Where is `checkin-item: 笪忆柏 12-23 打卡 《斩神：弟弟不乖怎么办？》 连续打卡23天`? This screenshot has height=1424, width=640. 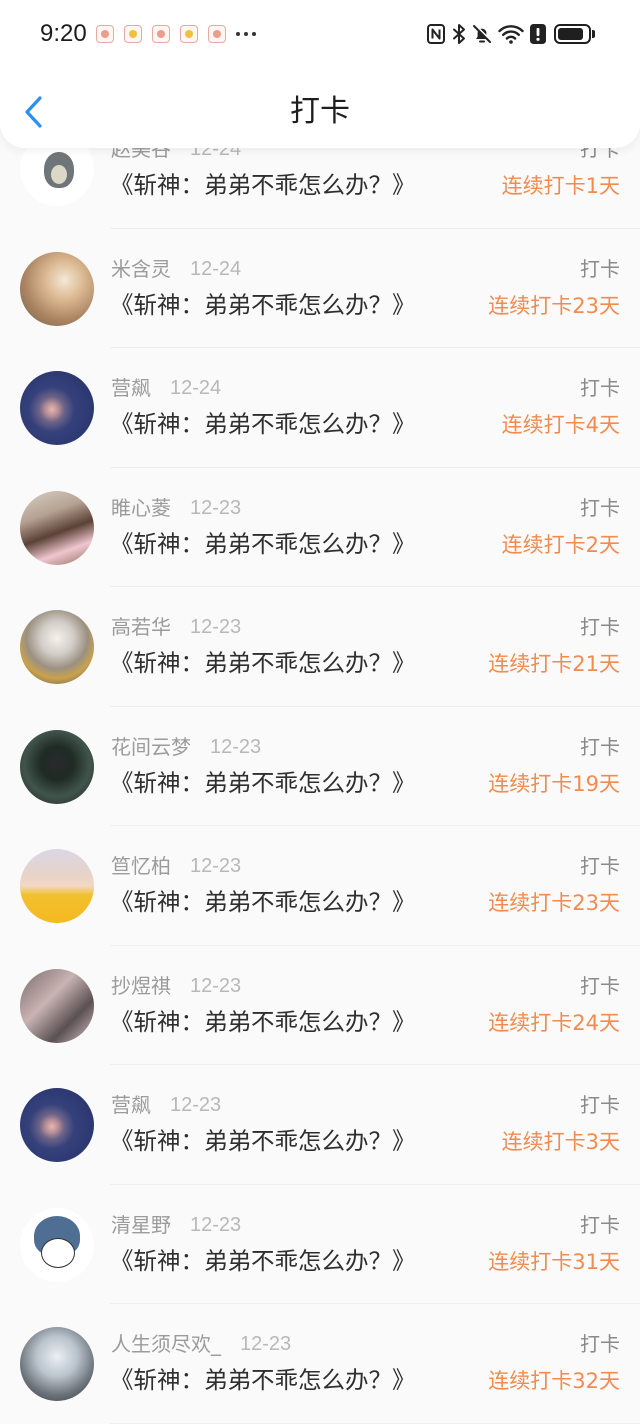
checkin-item: 笪忆柏 12-23 打卡 《斩神：弟弟不乖怎么办？》 连续打卡23天 is located at coordinates (320, 886).